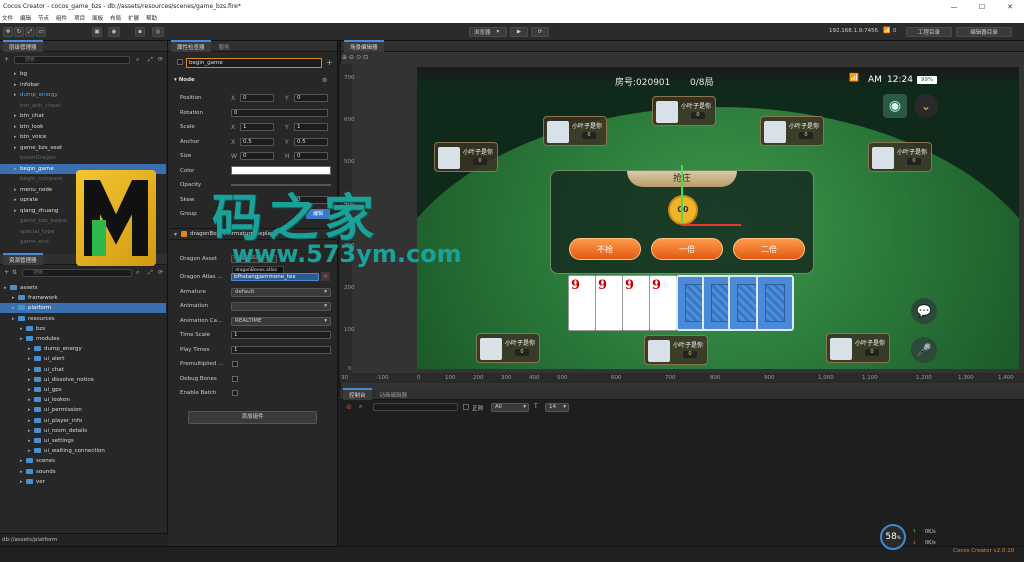 This screenshot has width=1024, height=562. Describe the element at coordinates (224, 46) in the screenshot. I see `tab-services: 服务` at that location.